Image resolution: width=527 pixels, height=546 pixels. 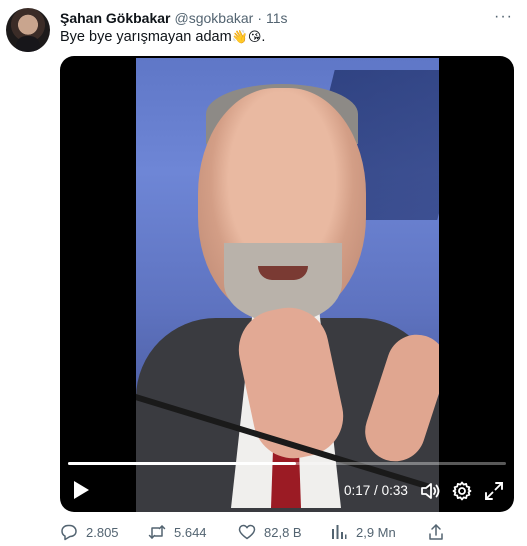 I want to click on more-options-button: ···, so click(x=503, y=17).